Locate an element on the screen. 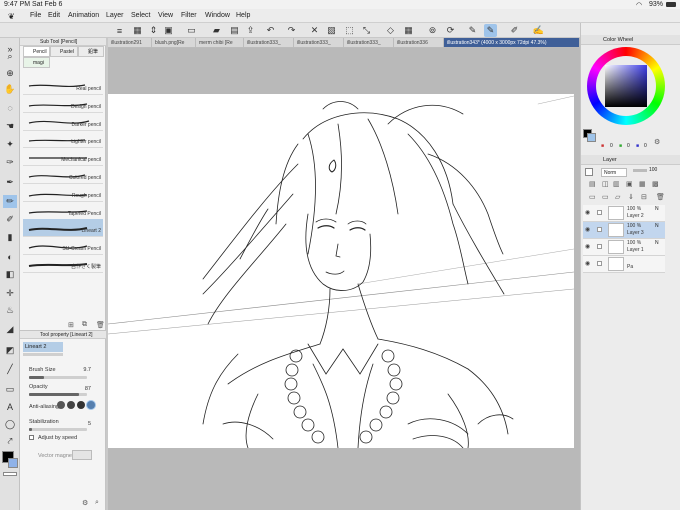 The image size is (680, 510). fill-tool-icon: ◐ is located at coordinates (10, 256).